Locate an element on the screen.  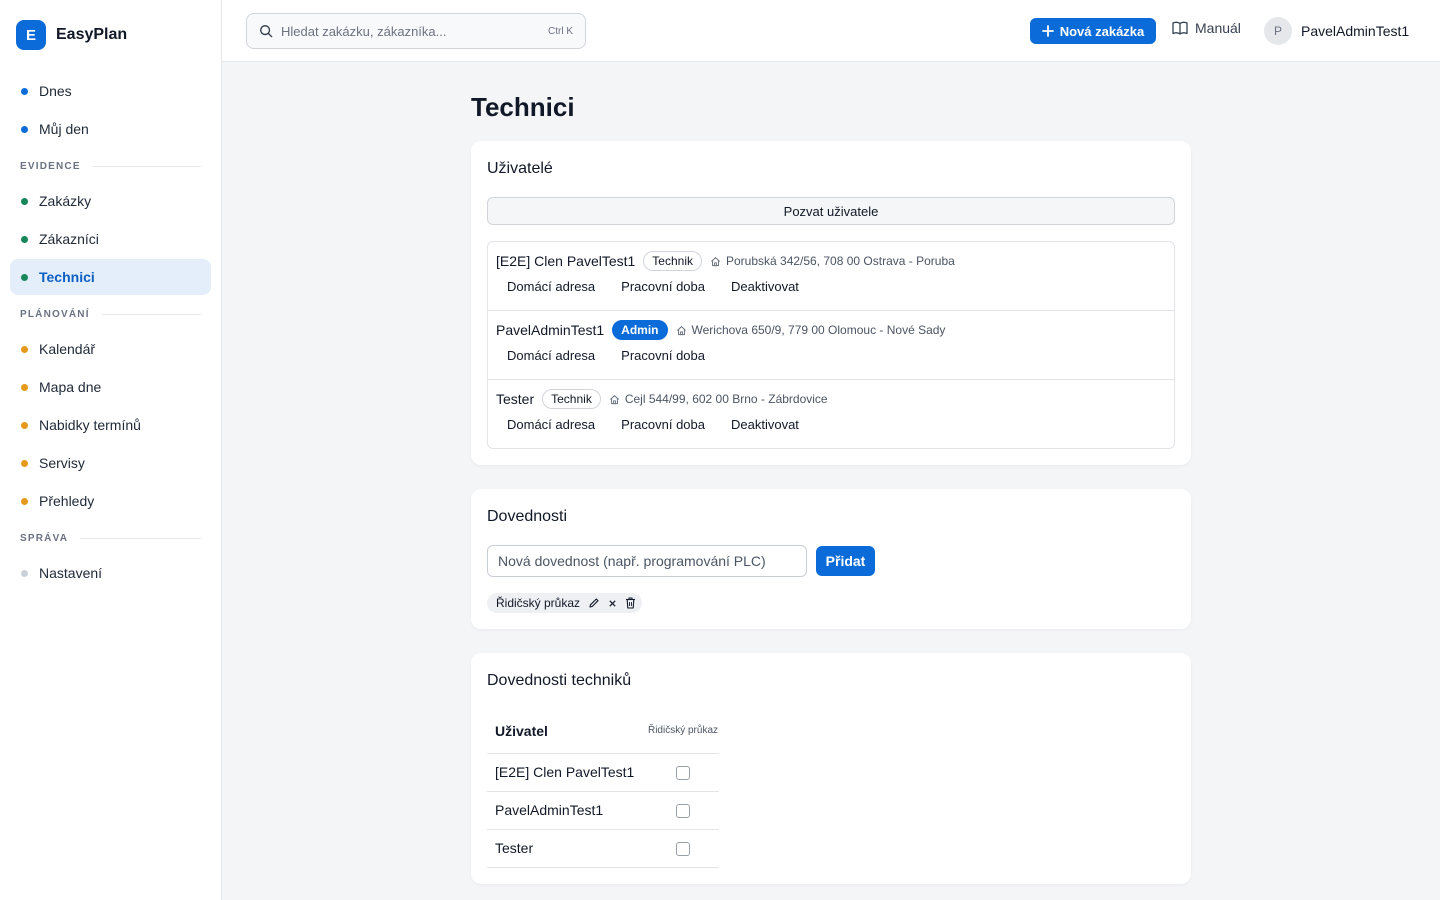
sidebar-item-dnes: Dnes is located at coordinates (110, 91).